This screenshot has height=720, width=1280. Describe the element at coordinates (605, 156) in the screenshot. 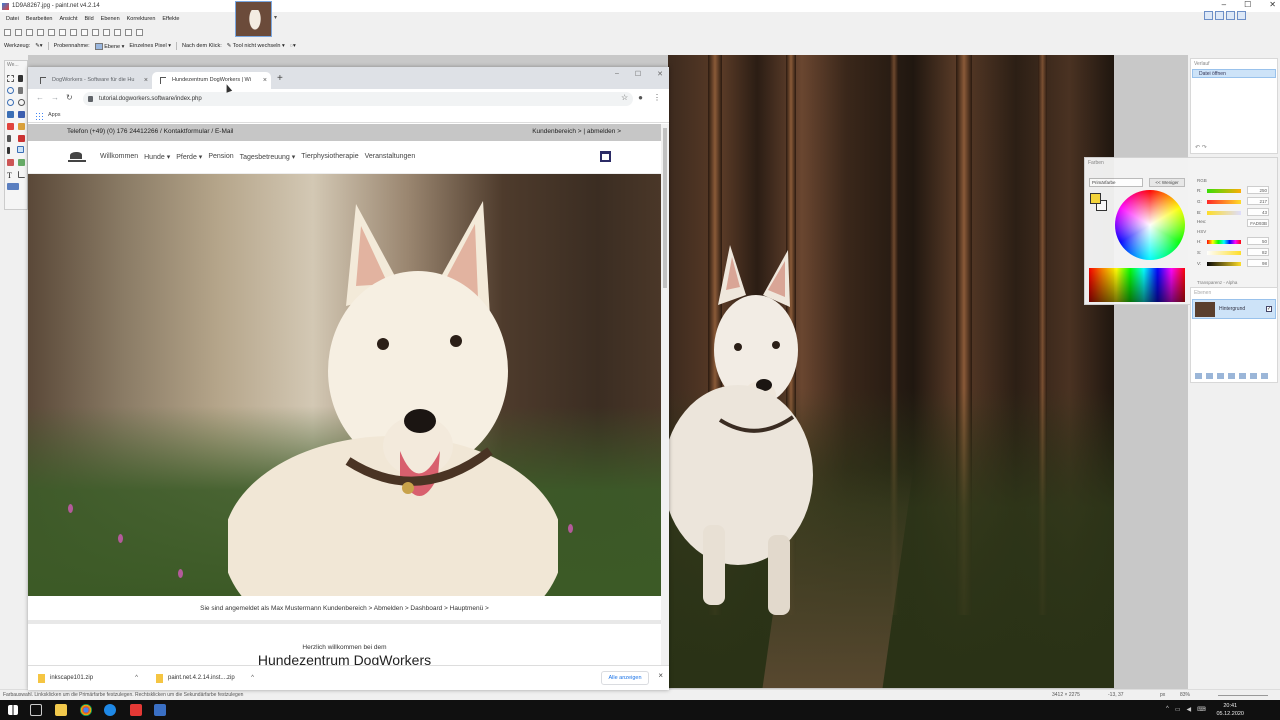

I see `calendar-icon` at that location.